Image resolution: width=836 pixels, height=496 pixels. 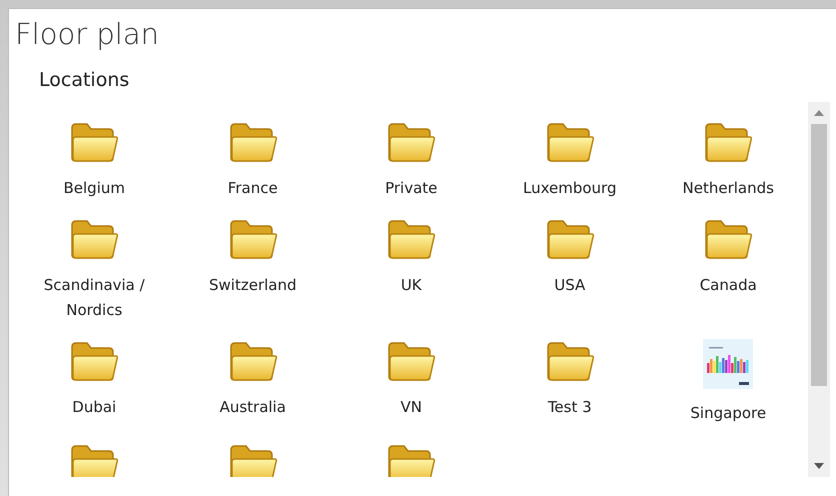 What do you see at coordinates (570, 188) in the screenshot?
I see `item-label: Luxembourg` at bounding box center [570, 188].